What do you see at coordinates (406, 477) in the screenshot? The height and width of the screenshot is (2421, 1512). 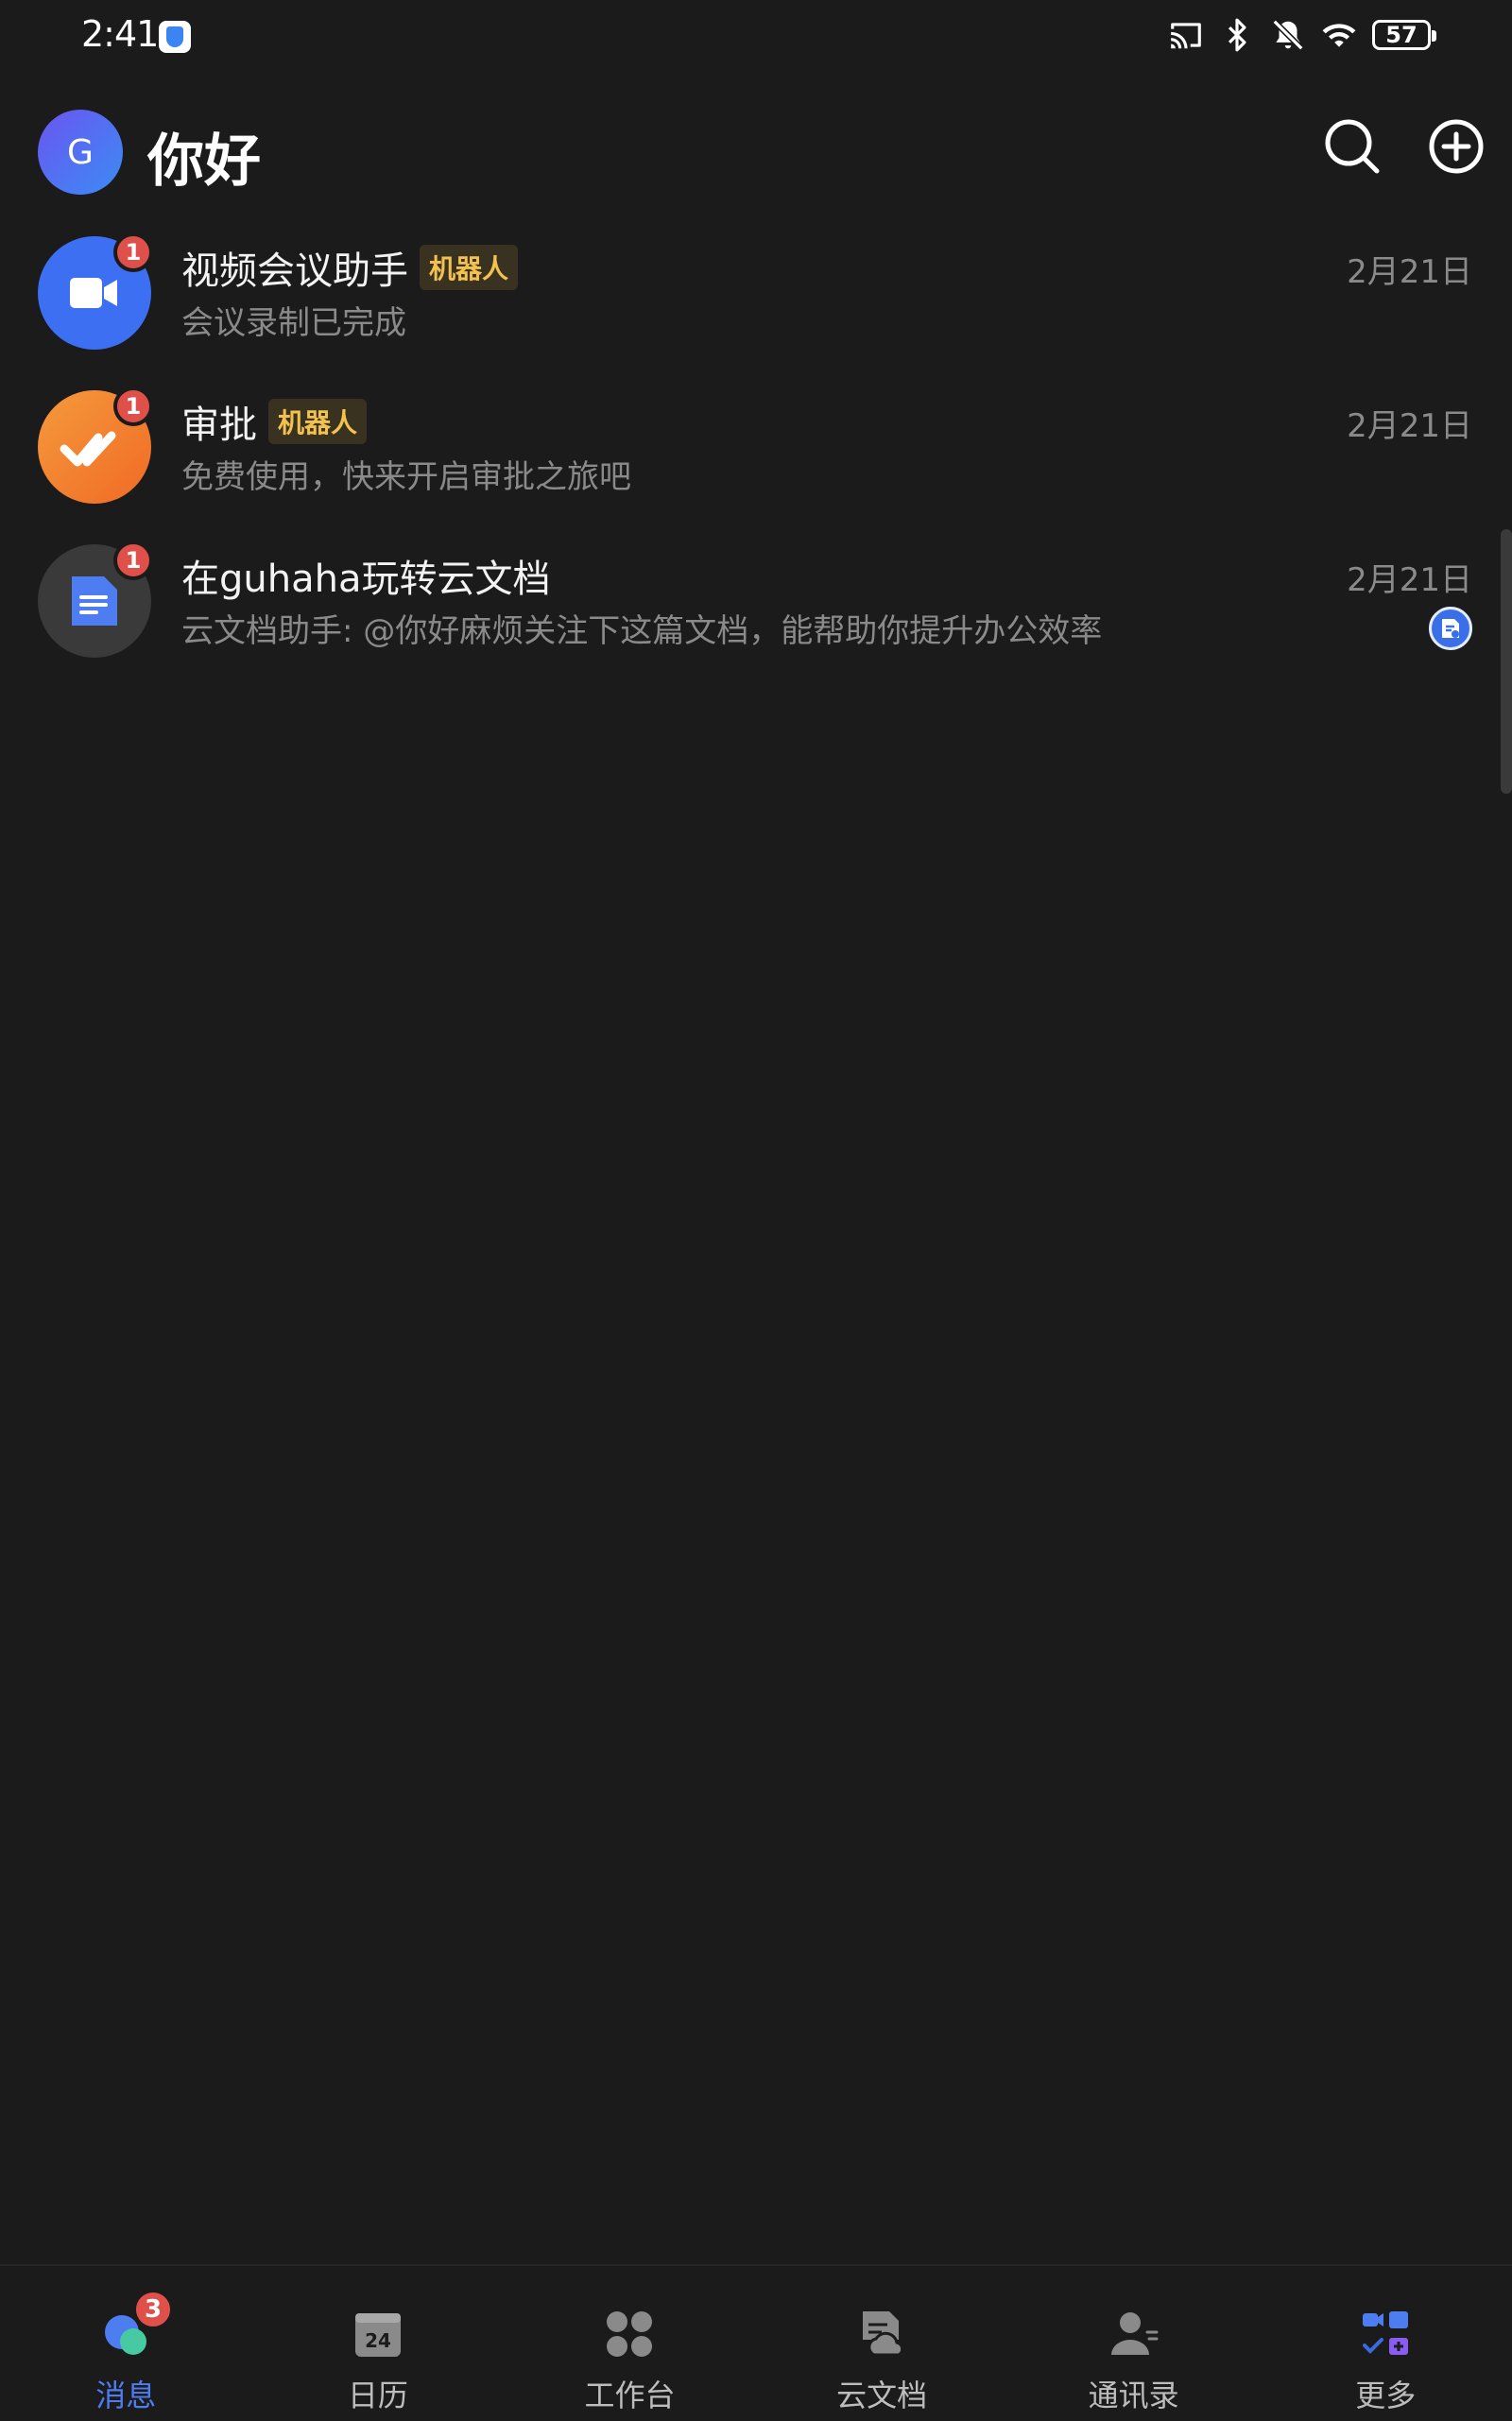 I see `chat-preview: 免费使用，快来开启审批之旅吧` at bounding box center [406, 477].